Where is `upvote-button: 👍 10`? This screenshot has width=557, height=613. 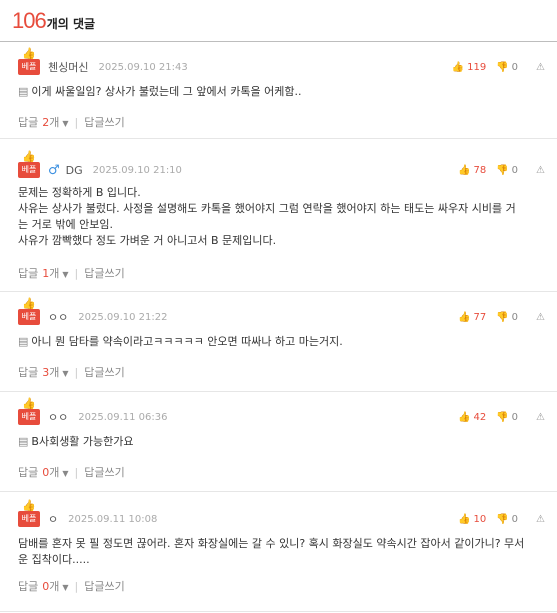
upvote-button: 👍 10 is located at coordinates (472, 519).